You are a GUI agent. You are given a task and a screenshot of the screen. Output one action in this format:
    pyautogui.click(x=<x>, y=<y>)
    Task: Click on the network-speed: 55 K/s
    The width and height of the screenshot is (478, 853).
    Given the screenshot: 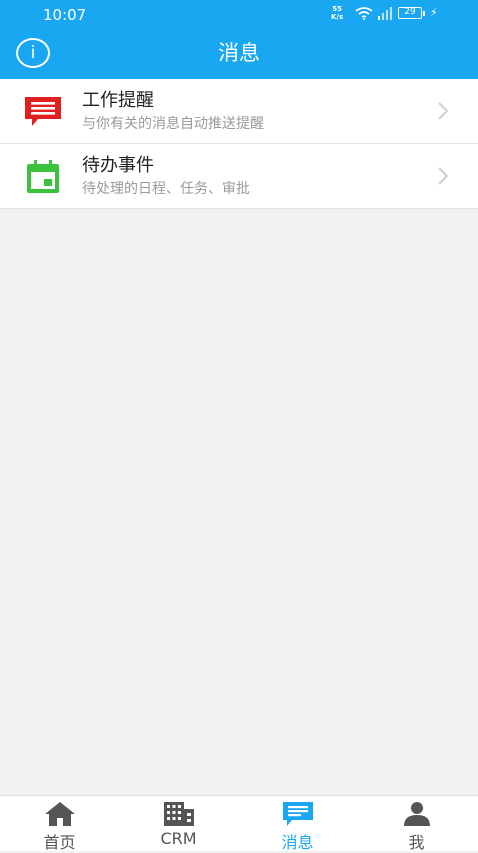 What is the action you would take?
    pyautogui.click(x=337, y=13)
    